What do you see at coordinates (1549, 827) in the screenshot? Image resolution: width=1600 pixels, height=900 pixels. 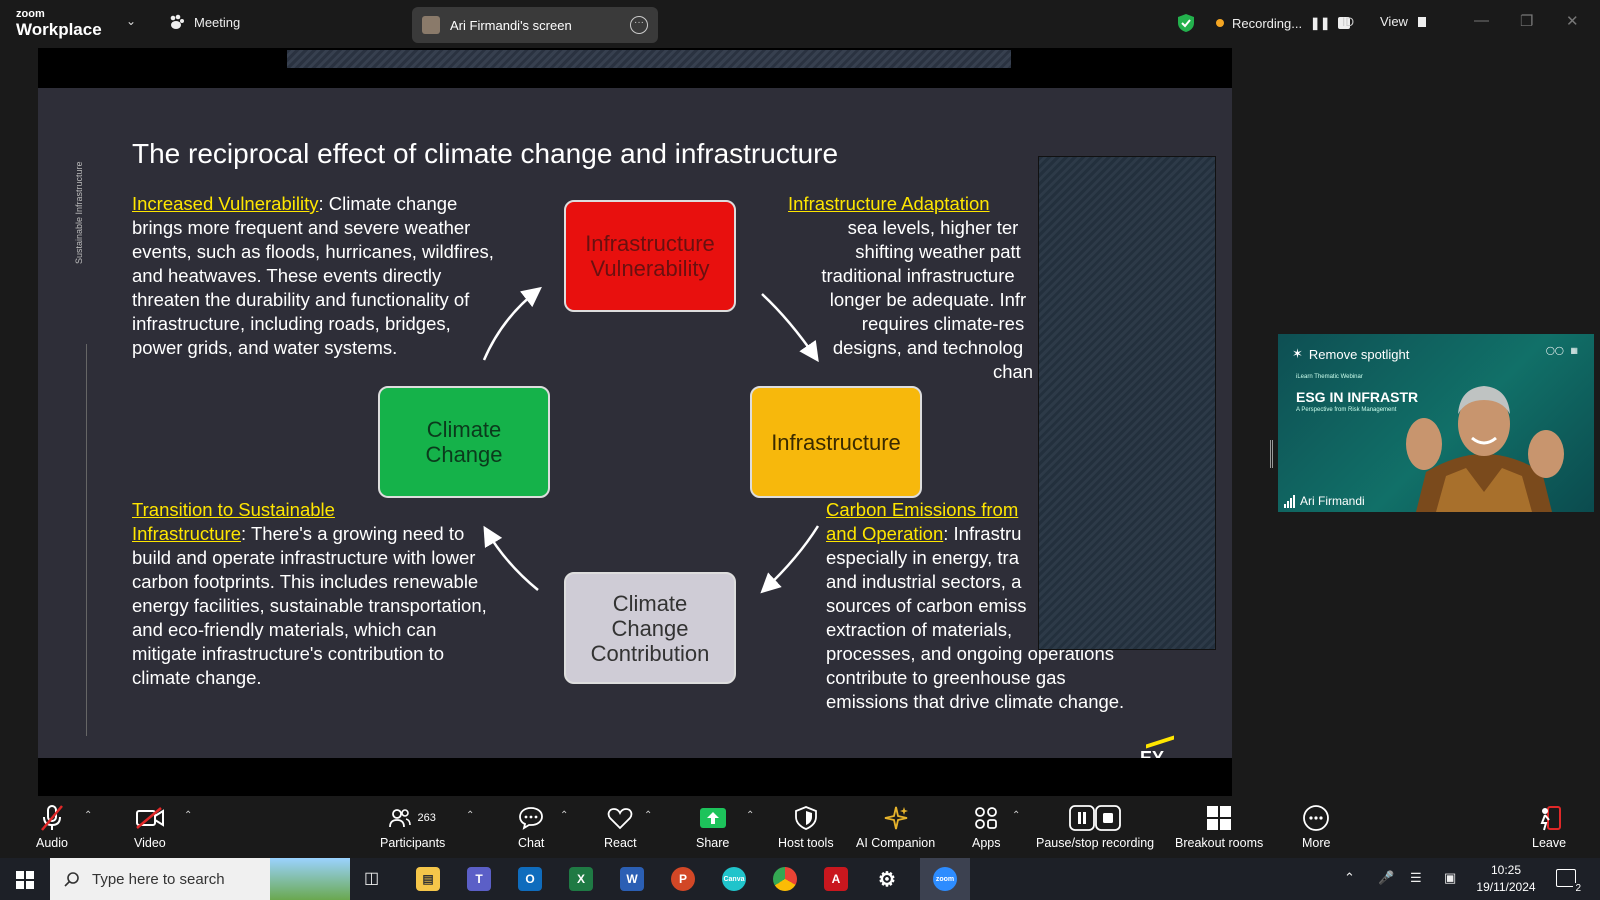 I see `leave-button: Leave` at bounding box center [1549, 827].